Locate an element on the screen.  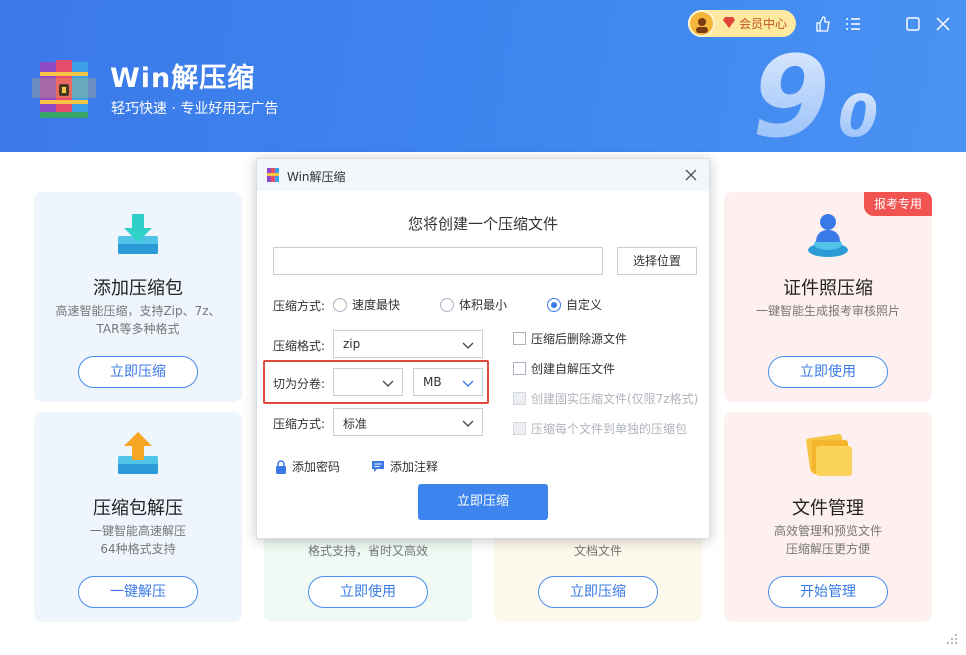
radio-dot-selected is located at coordinates (554, 304).